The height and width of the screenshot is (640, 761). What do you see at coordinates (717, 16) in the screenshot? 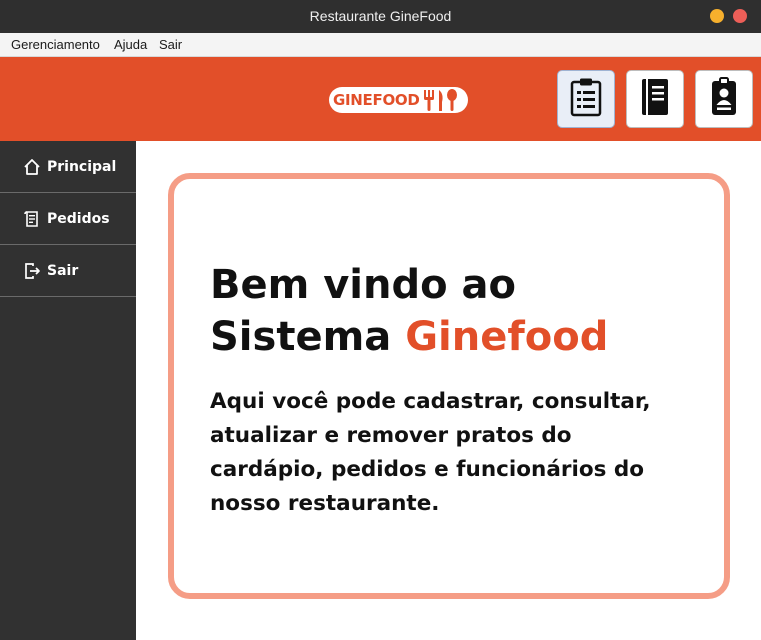
I see `minimize-button` at bounding box center [717, 16].